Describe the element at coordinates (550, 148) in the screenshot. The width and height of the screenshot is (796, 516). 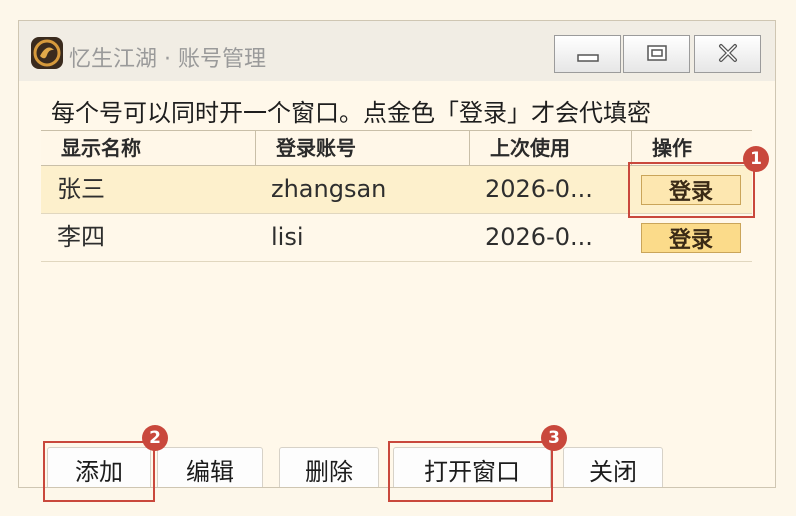
I see `column-header-last-used: 上次使用` at that location.